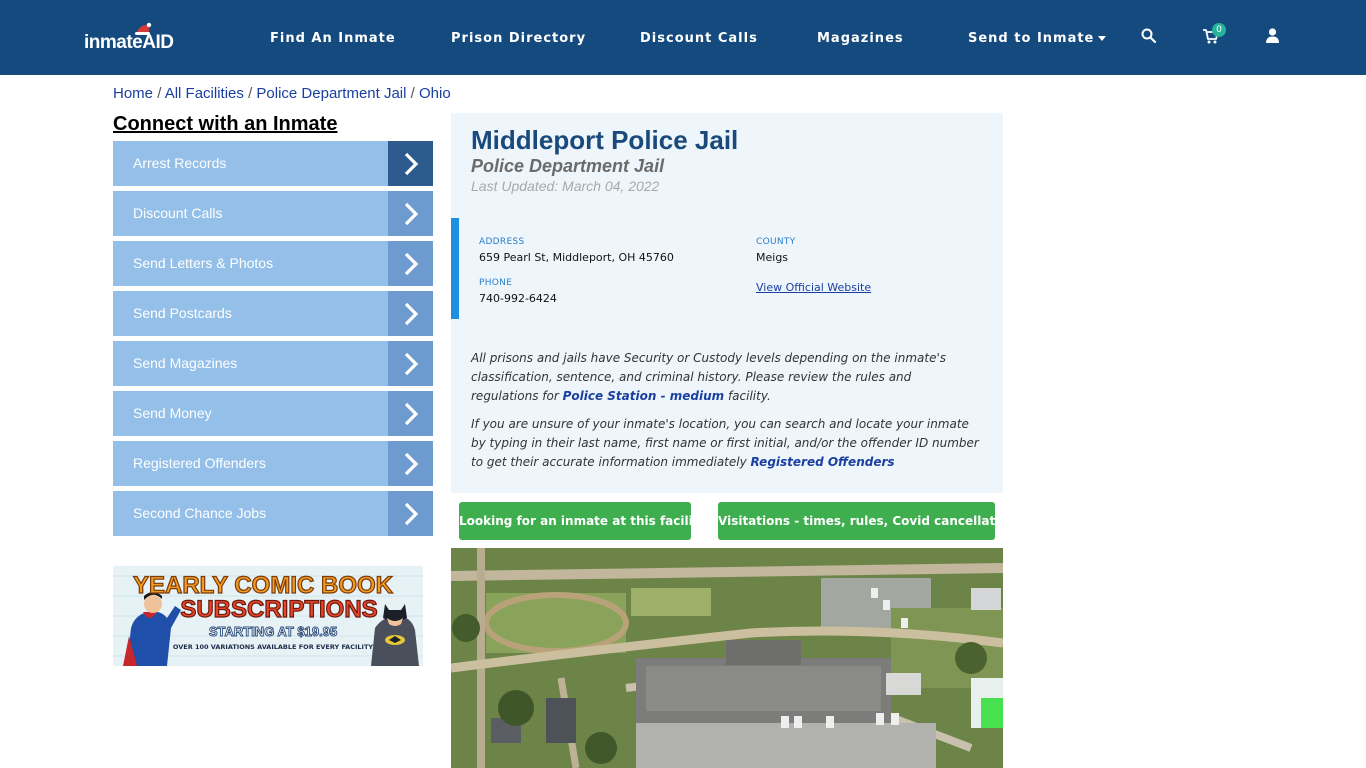  I want to click on sidebar-item-send-postcards: Send Postcards, so click(273, 313).